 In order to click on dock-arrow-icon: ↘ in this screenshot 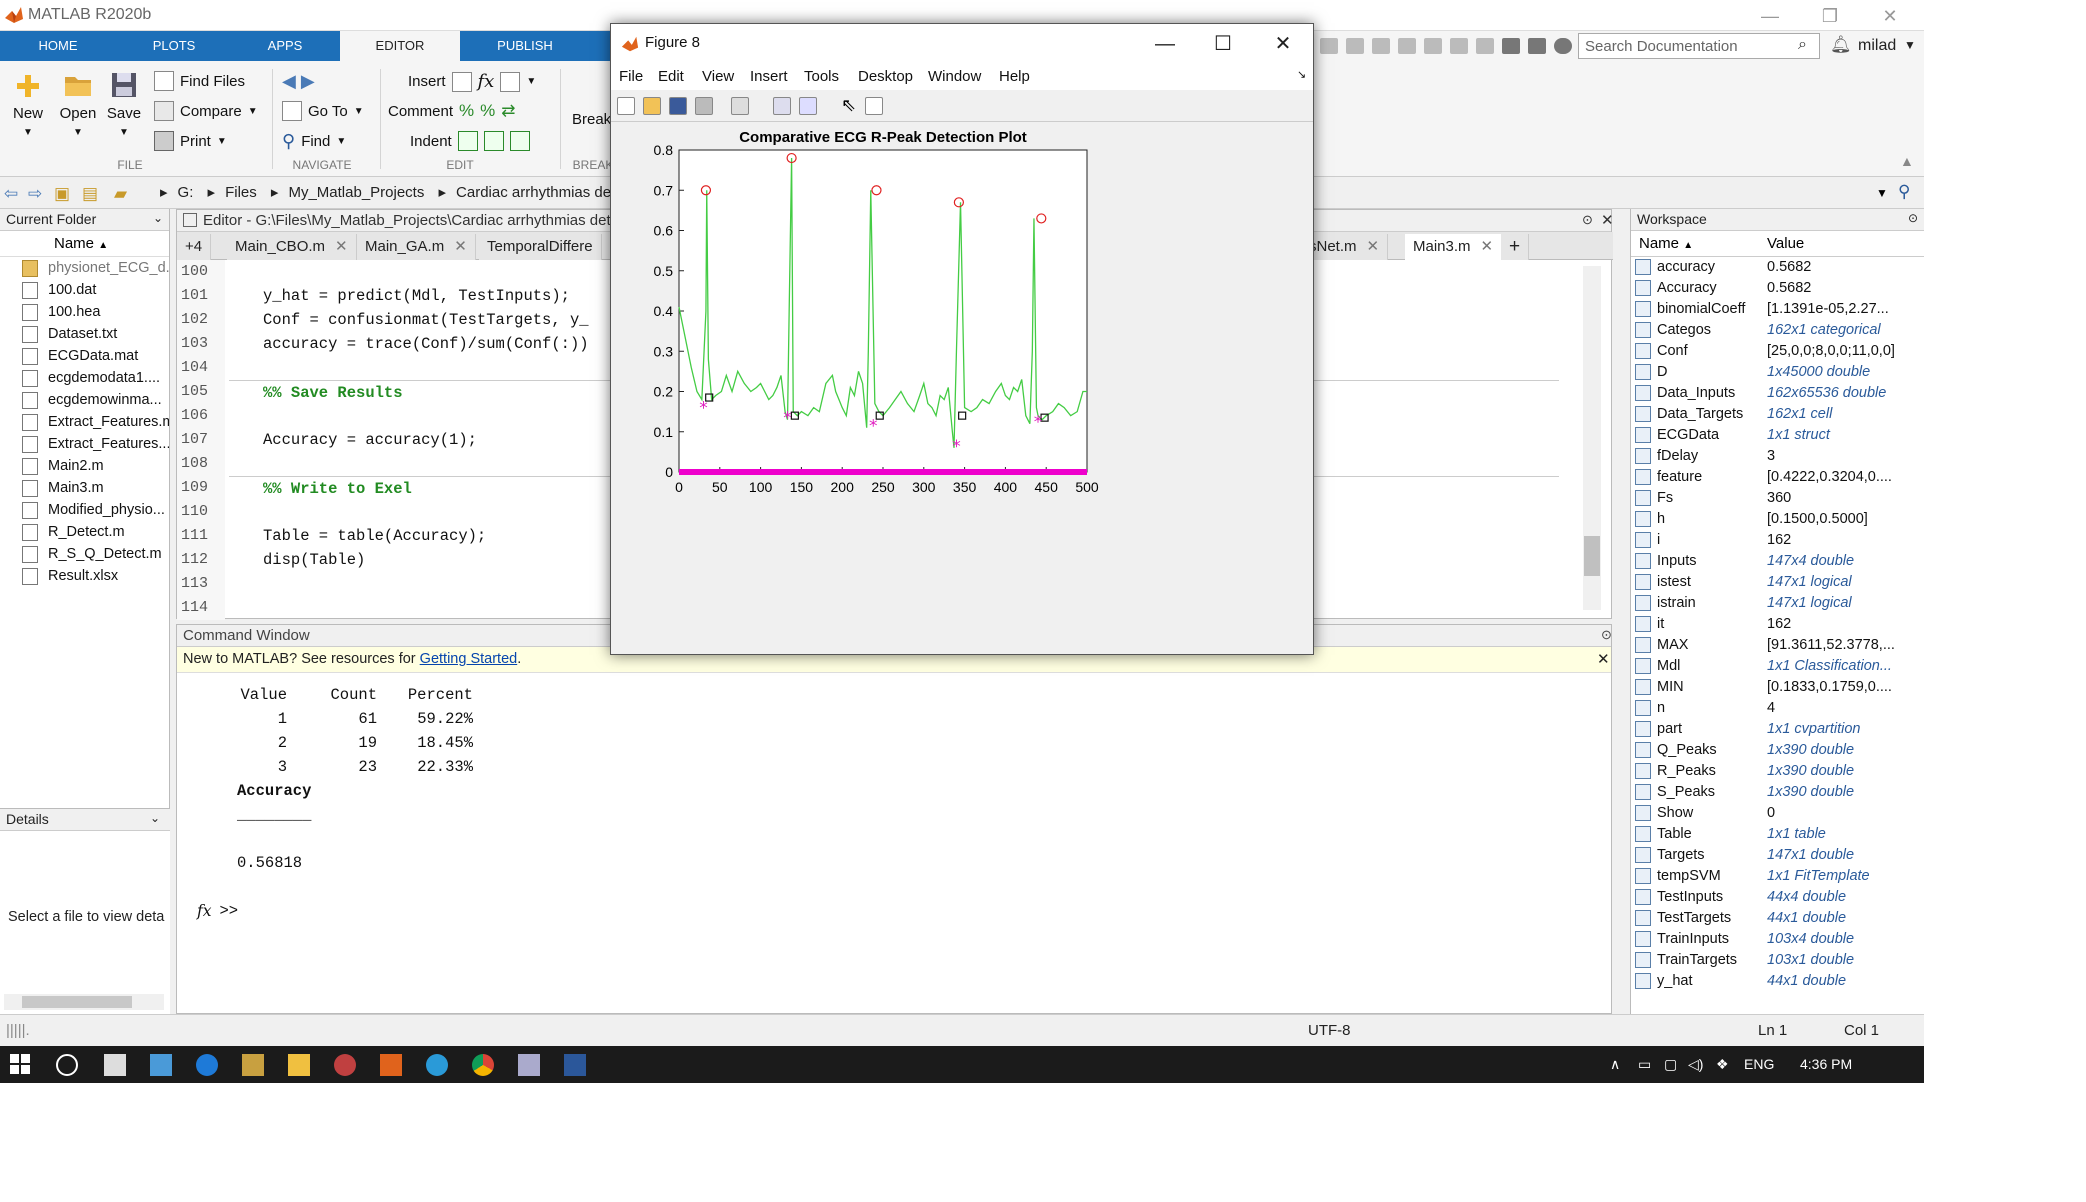, I will do `click(1301, 74)`.